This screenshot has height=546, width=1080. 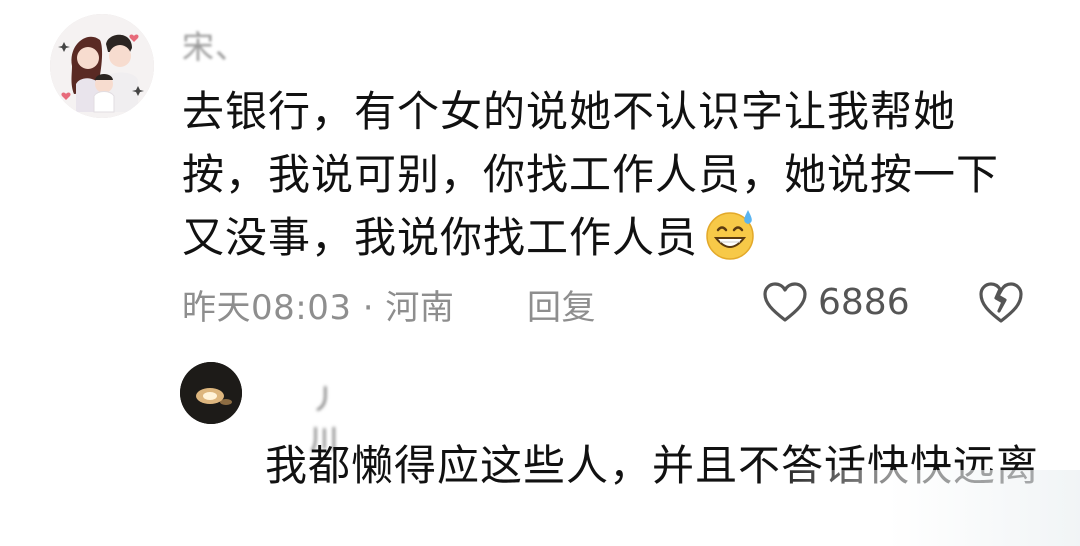 What do you see at coordinates (785, 302) in the screenshot?
I see `heart-outline-icon` at bounding box center [785, 302].